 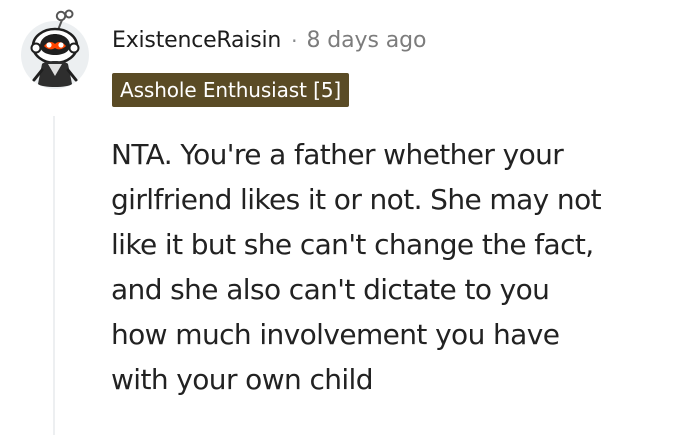 What do you see at coordinates (356, 199) in the screenshot?
I see `comment-body-line: girlfriend likes it or not. She may not` at bounding box center [356, 199].